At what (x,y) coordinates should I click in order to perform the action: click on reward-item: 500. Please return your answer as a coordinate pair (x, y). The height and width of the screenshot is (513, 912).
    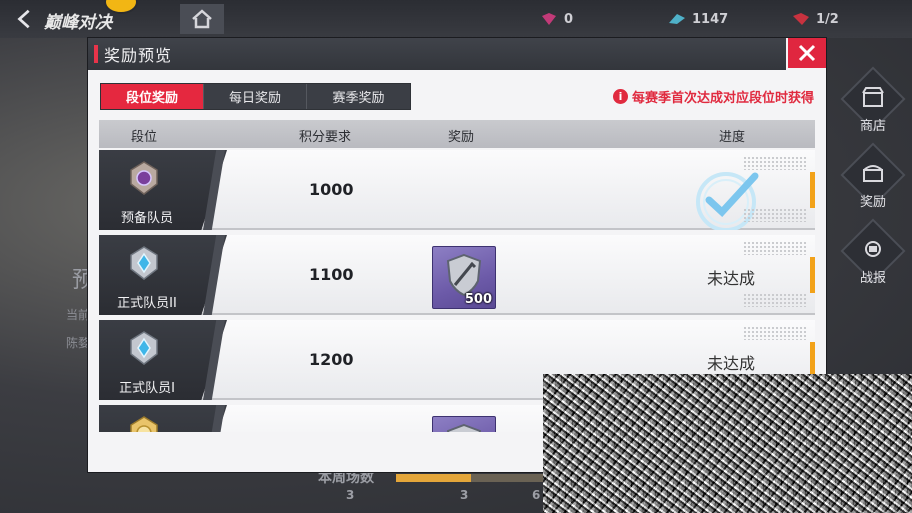
    Looking at the image, I should click on (464, 277).